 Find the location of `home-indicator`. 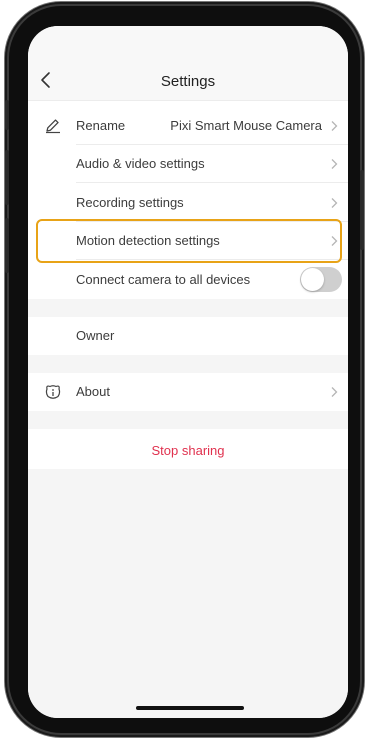

home-indicator is located at coordinates (190, 708).